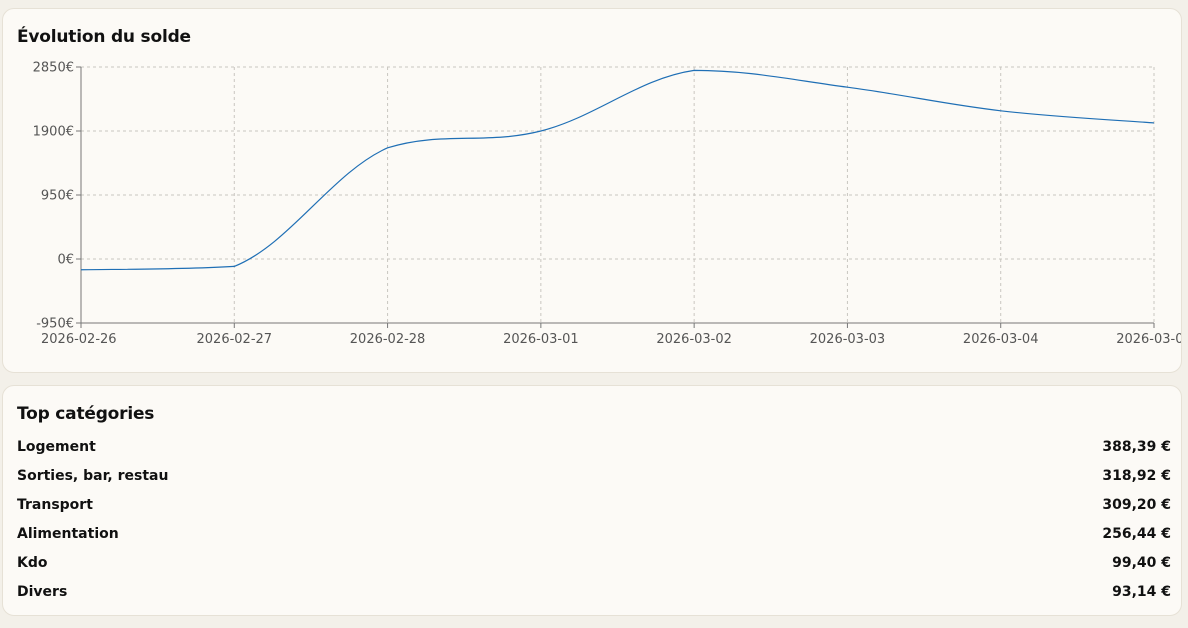 The height and width of the screenshot is (628, 1188). What do you see at coordinates (1136, 505) in the screenshot?
I see `category-amount: 309,20 €` at bounding box center [1136, 505].